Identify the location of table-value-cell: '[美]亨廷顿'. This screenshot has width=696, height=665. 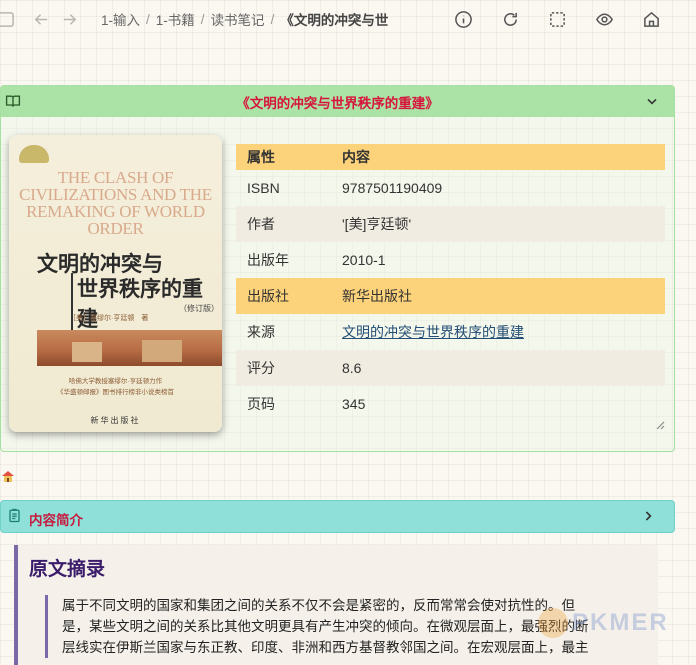
(498, 224).